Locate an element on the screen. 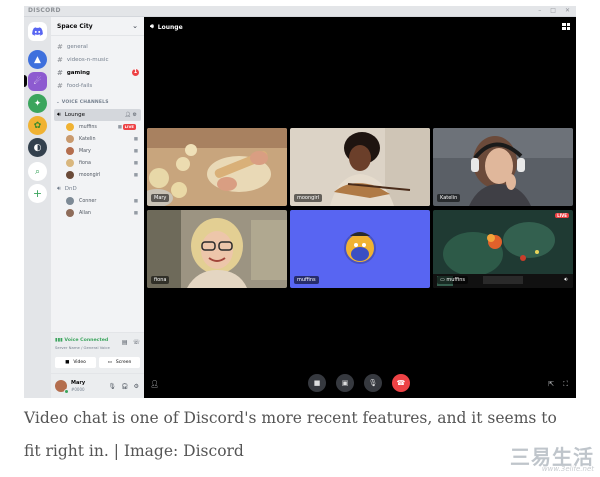 This screenshot has height=477, width=600. screen-share-button: ▣ is located at coordinates (345, 383).